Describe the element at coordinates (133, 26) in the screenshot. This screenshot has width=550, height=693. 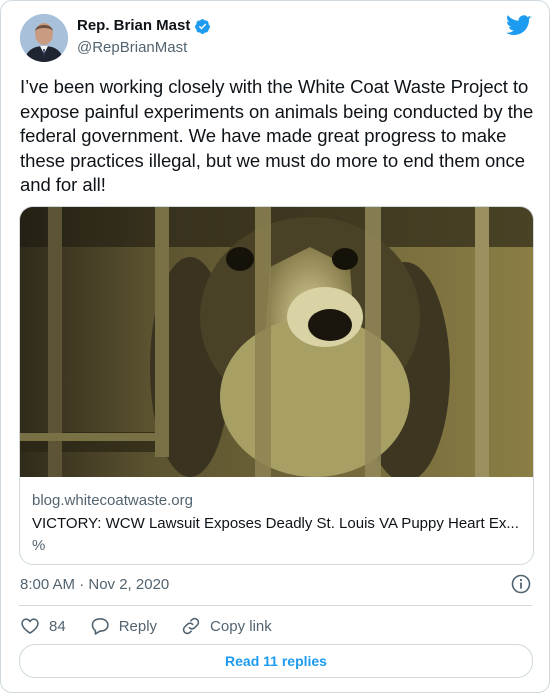
I see `author-name: Rep. Brian Mast` at that location.